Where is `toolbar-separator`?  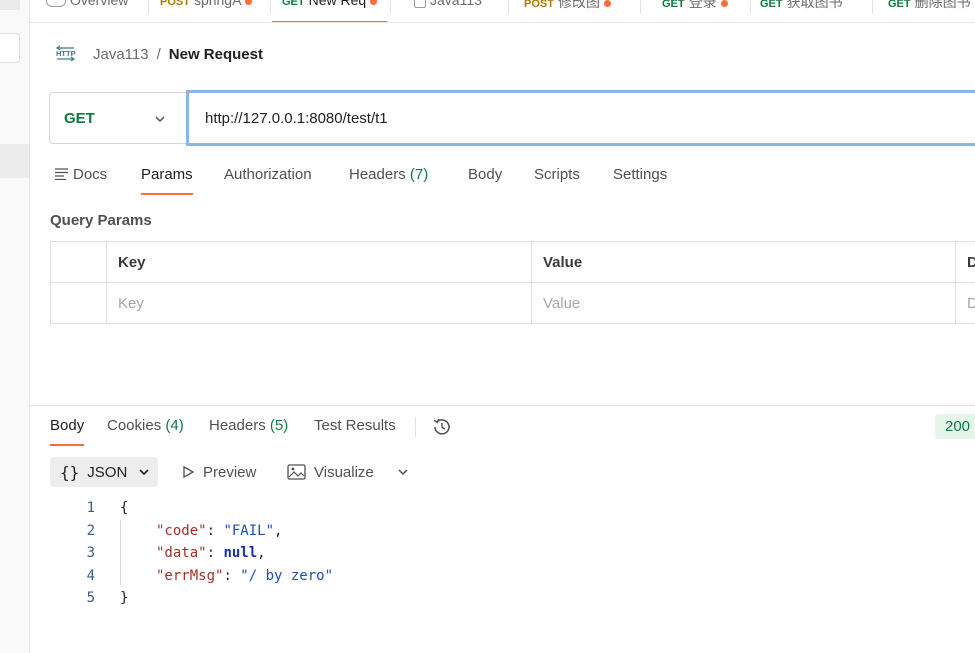 toolbar-separator is located at coordinates (415, 427).